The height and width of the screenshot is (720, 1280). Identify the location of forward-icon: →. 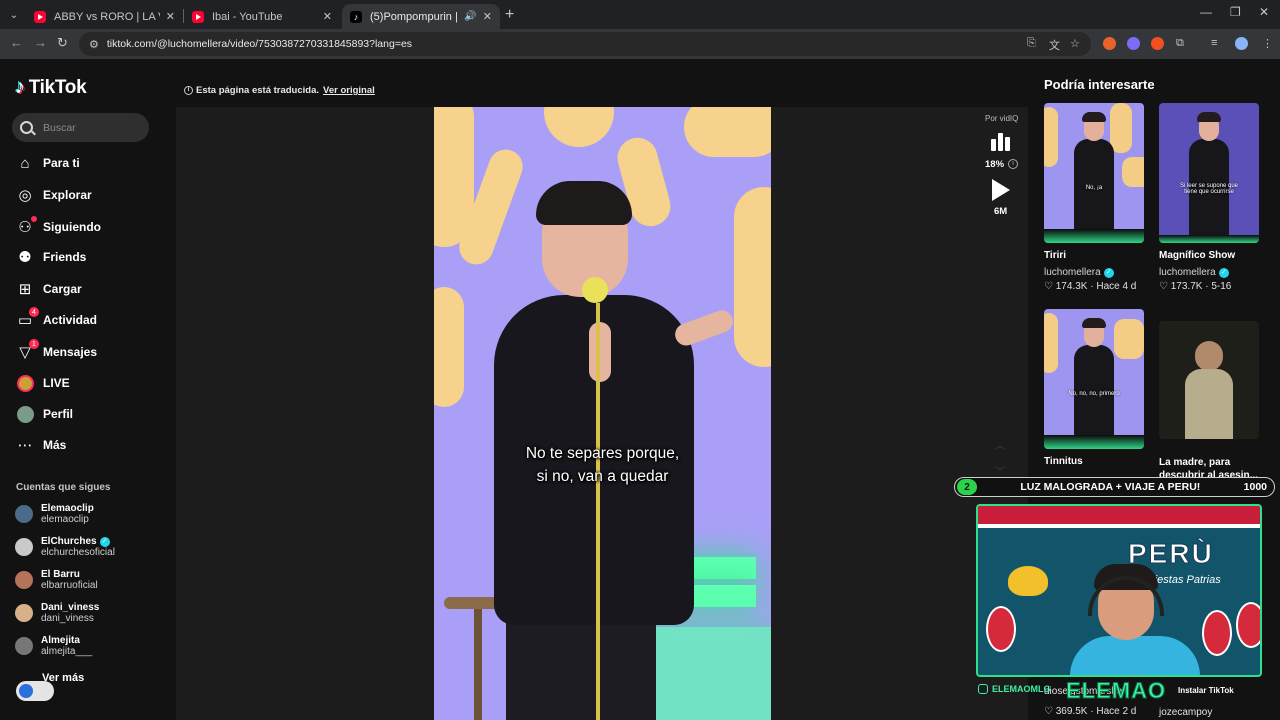
(40, 42).